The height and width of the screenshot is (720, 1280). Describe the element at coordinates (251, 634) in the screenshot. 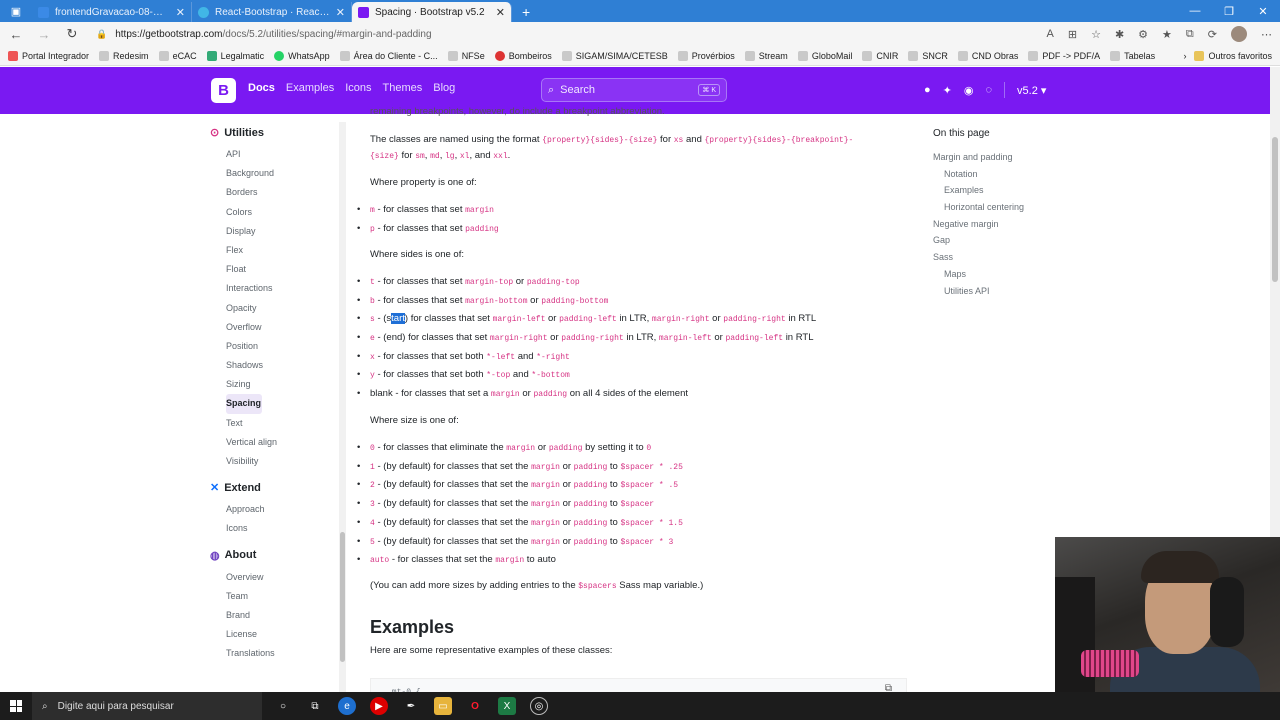

I see `sidebar-item: License` at that location.